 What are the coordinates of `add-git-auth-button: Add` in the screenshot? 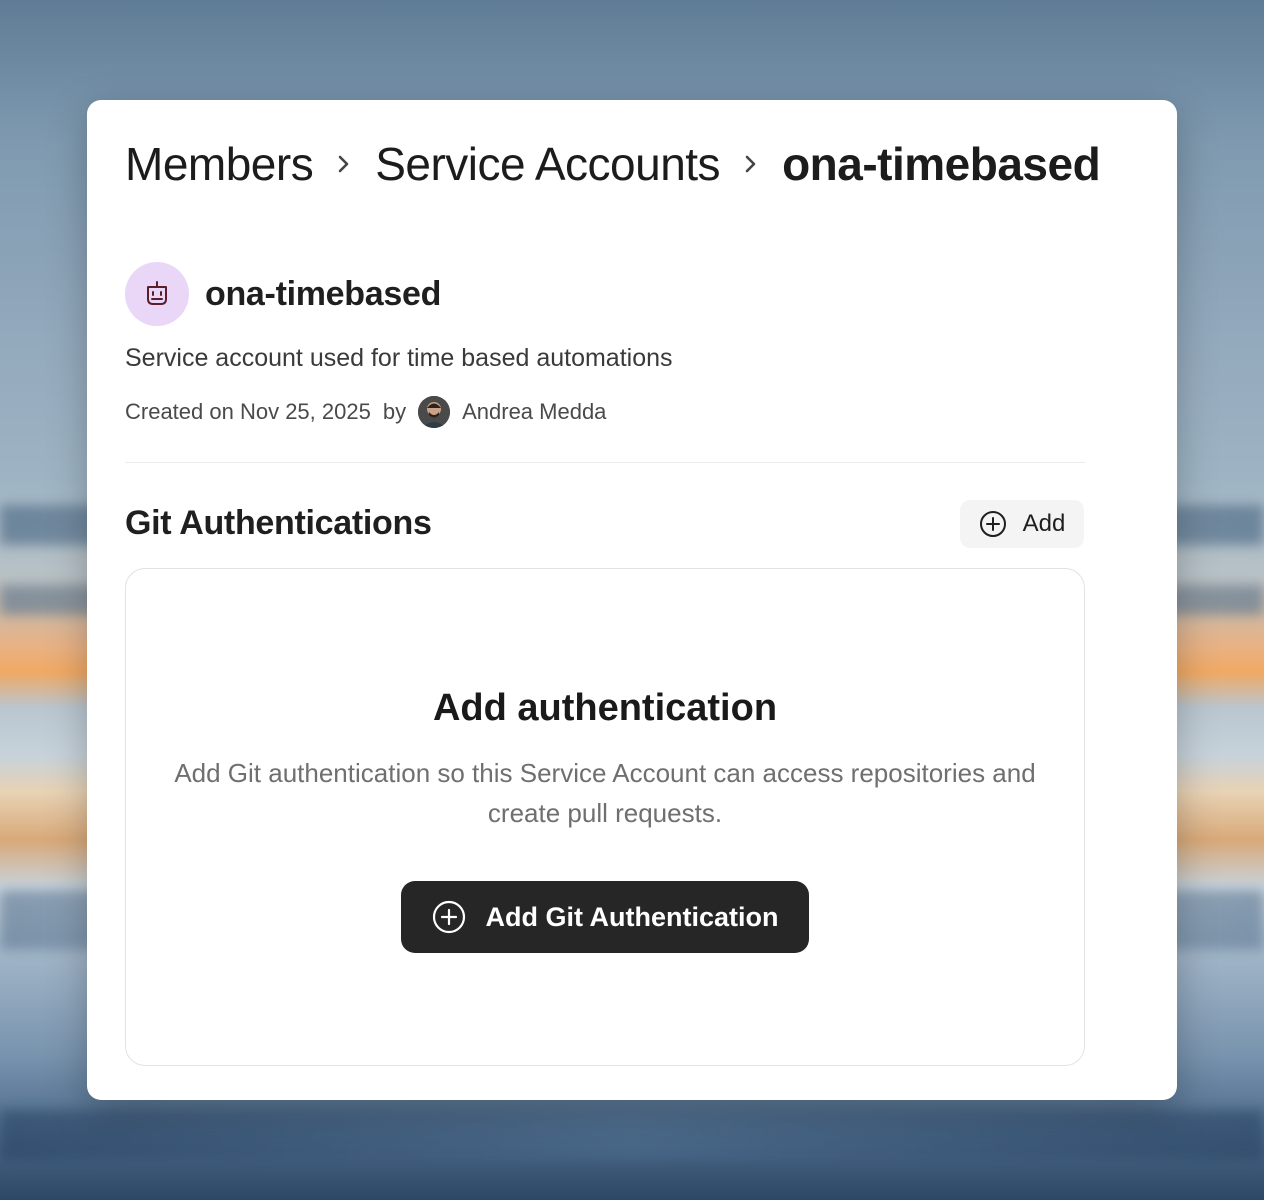 It's located at (1022, 524).